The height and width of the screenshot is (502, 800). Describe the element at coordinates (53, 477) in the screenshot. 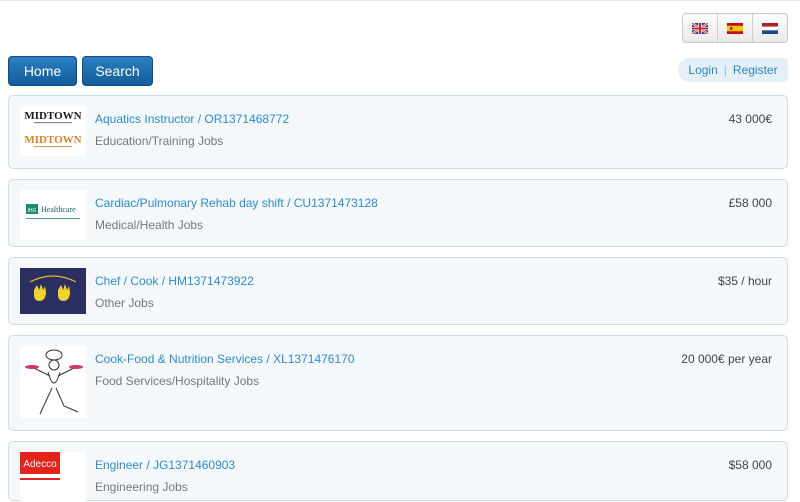

I see `company-logo: Adecco` at that location.